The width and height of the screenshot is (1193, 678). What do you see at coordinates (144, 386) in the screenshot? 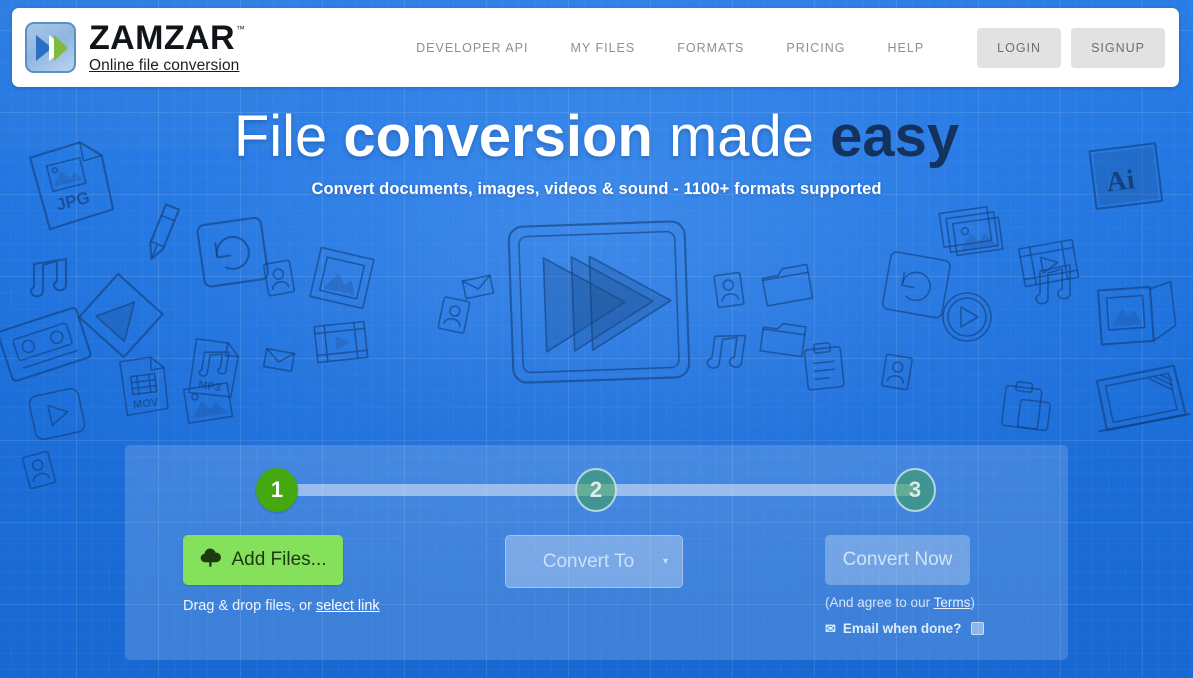
I see `mov-file-doodle: MOV` at bounding box center [144, 386].